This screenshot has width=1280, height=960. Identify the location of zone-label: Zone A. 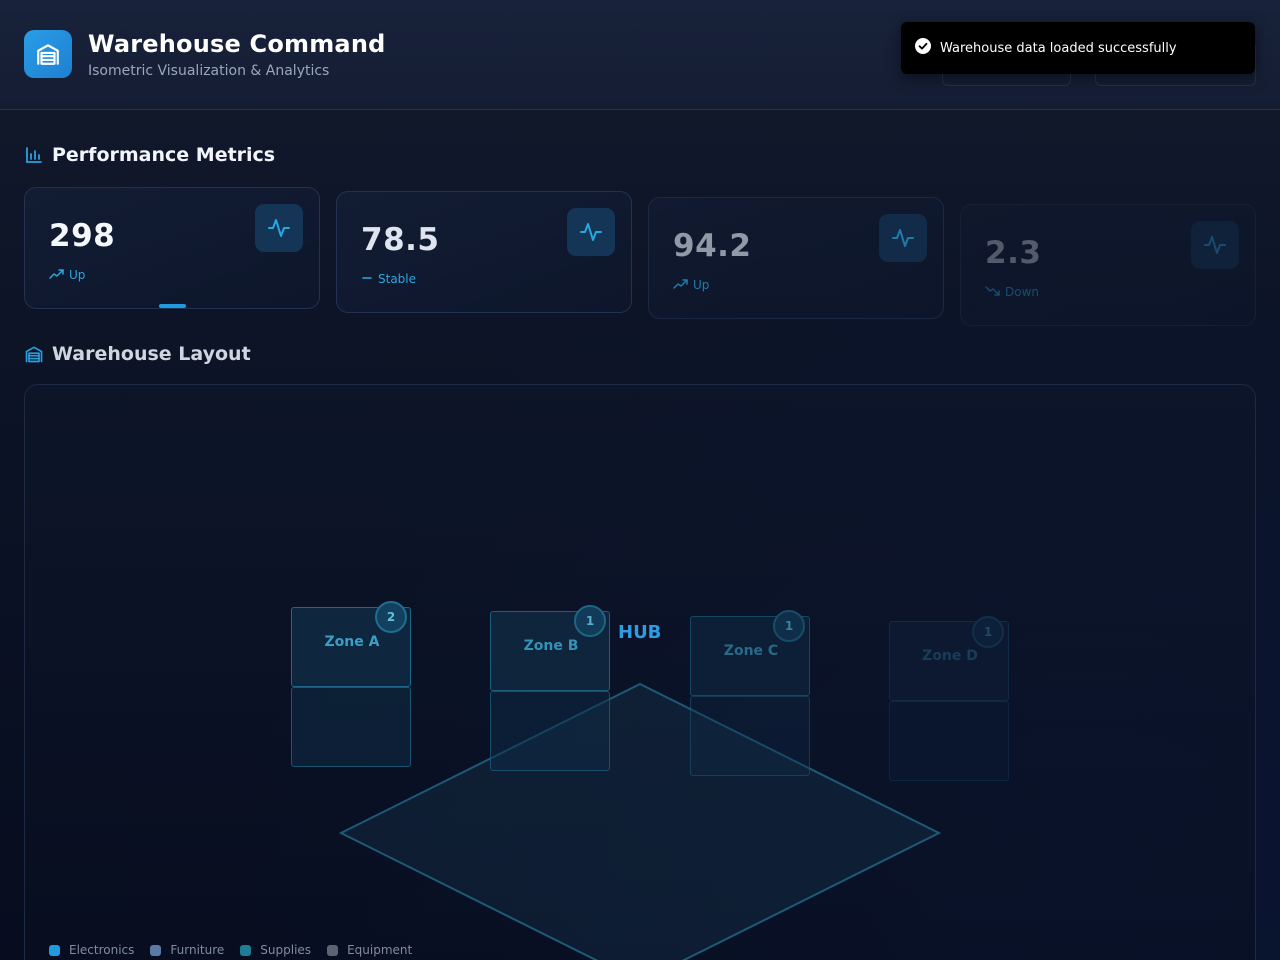
(352, 642).